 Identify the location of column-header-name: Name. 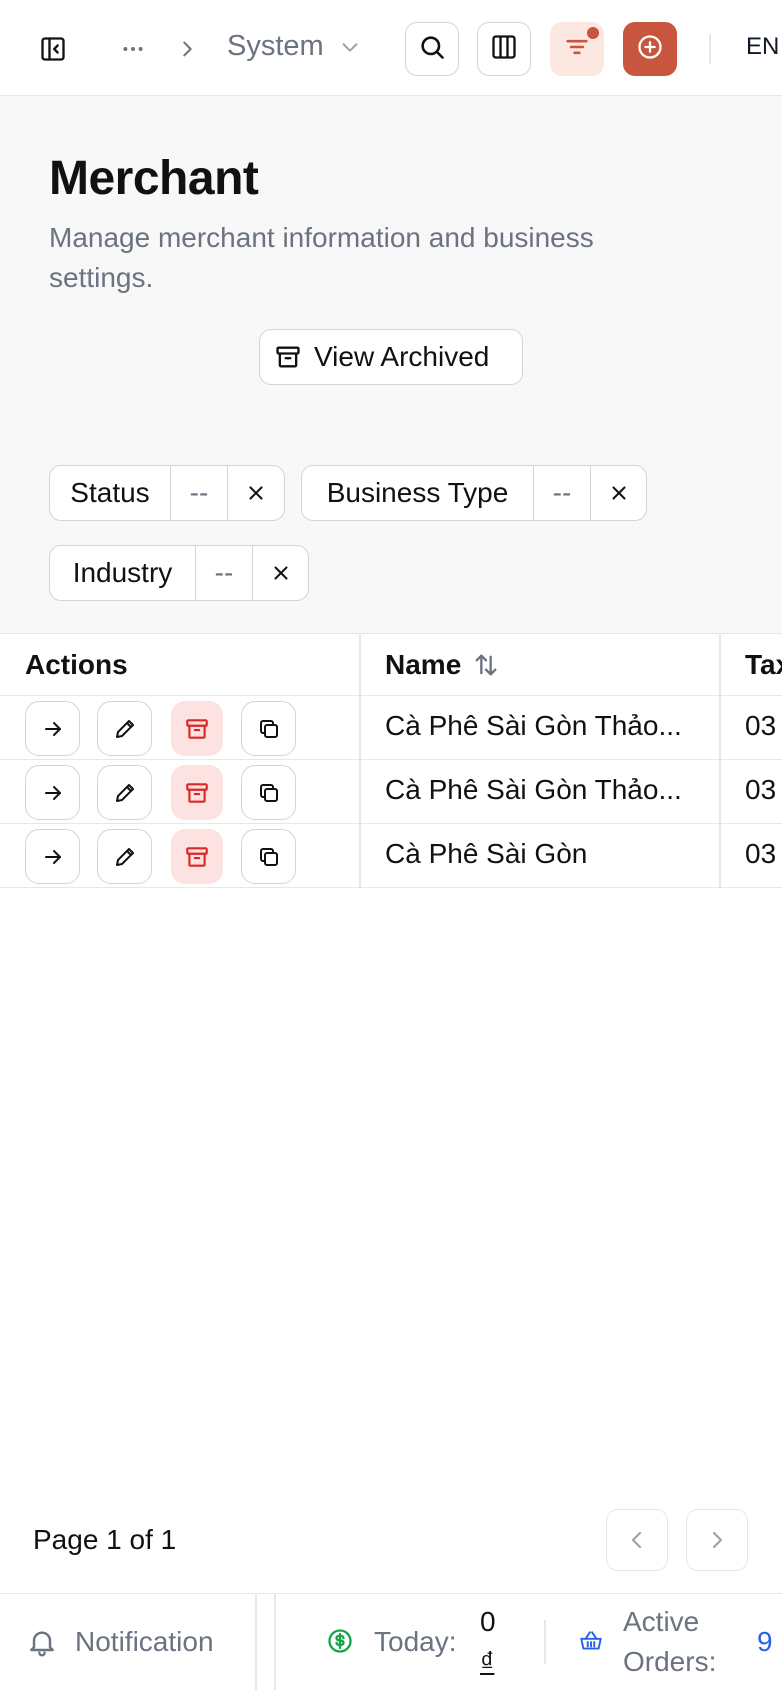
(441, 666).